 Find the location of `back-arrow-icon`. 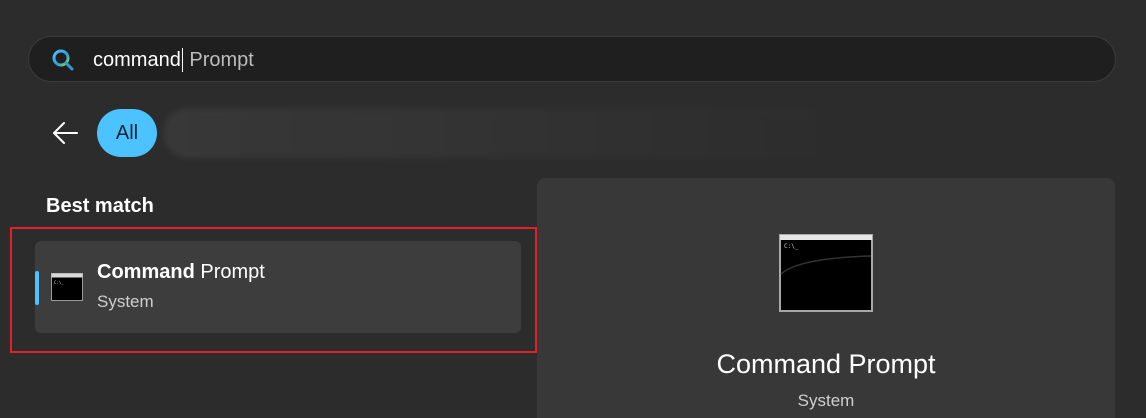

back-arrow-icon is located at coordinates (65, 133).